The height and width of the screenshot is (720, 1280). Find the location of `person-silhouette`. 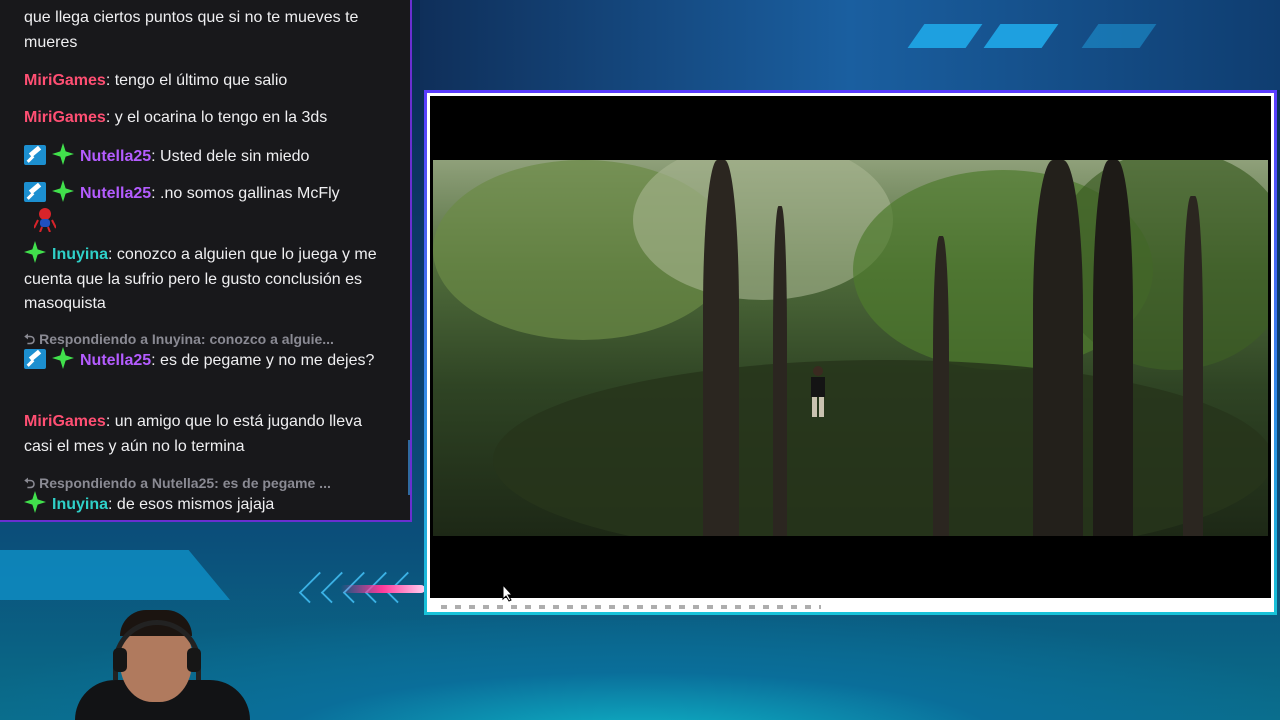

person-silhouette is located at coordinates (818, 391).